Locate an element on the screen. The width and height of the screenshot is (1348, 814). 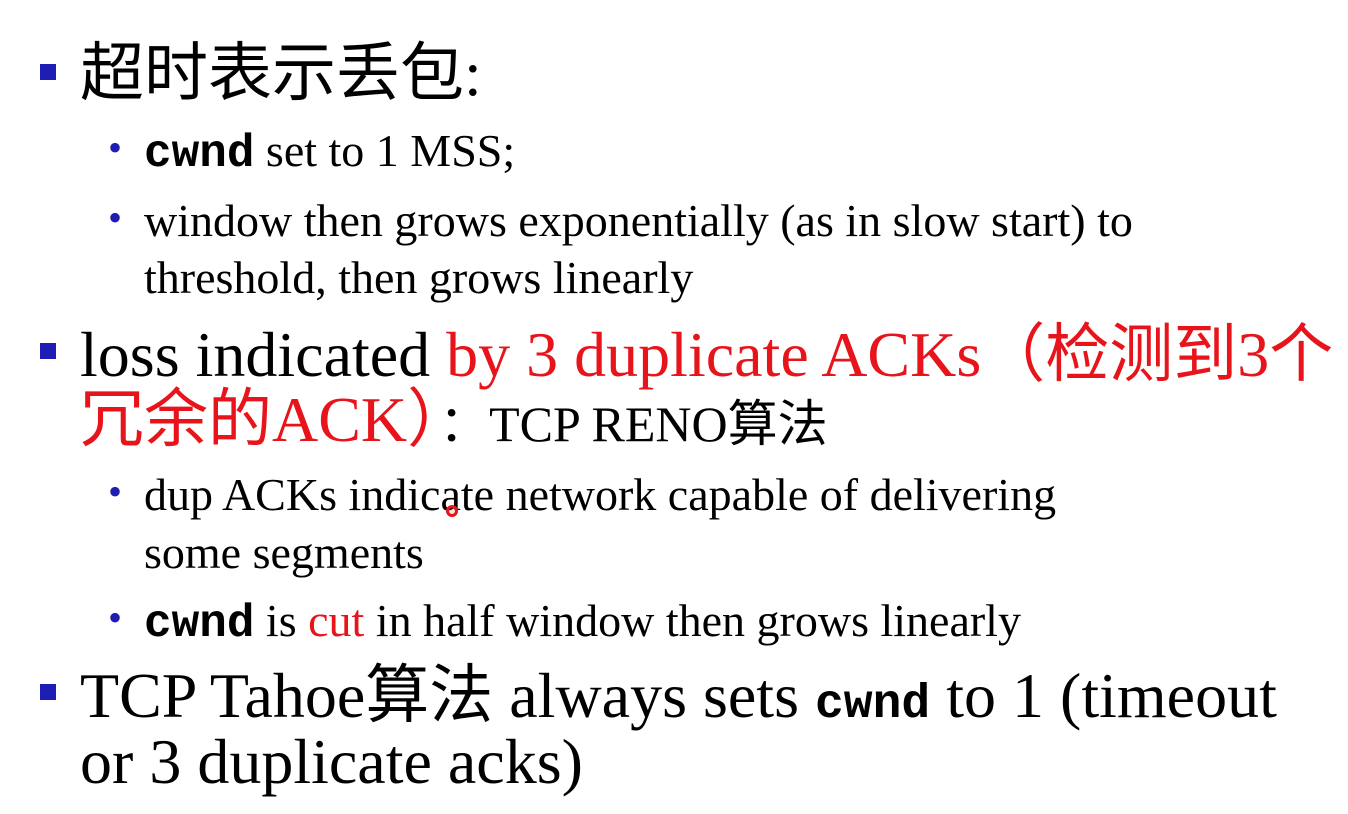
bullet-3-line-2: or 3 duplicate acks) is located at coordinates (331, 762).